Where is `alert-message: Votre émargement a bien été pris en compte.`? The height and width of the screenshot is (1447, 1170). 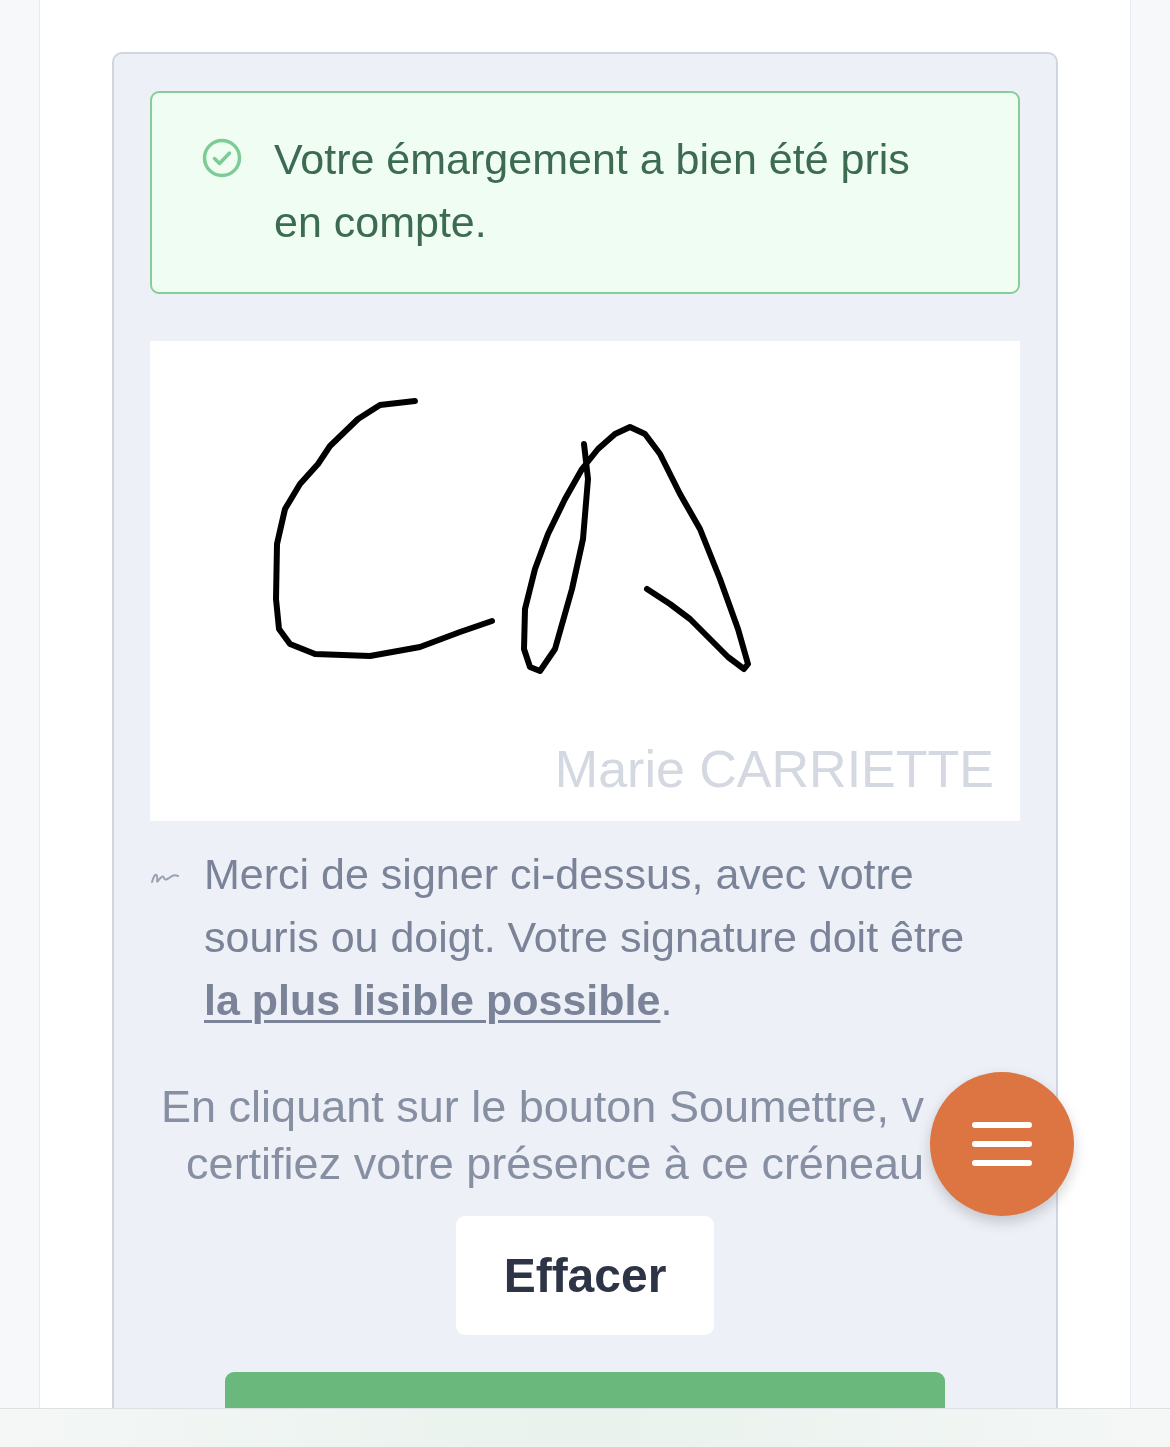
alert-message: Votre émargement a bien été pris en compte. is located at coordinates (592, 191).